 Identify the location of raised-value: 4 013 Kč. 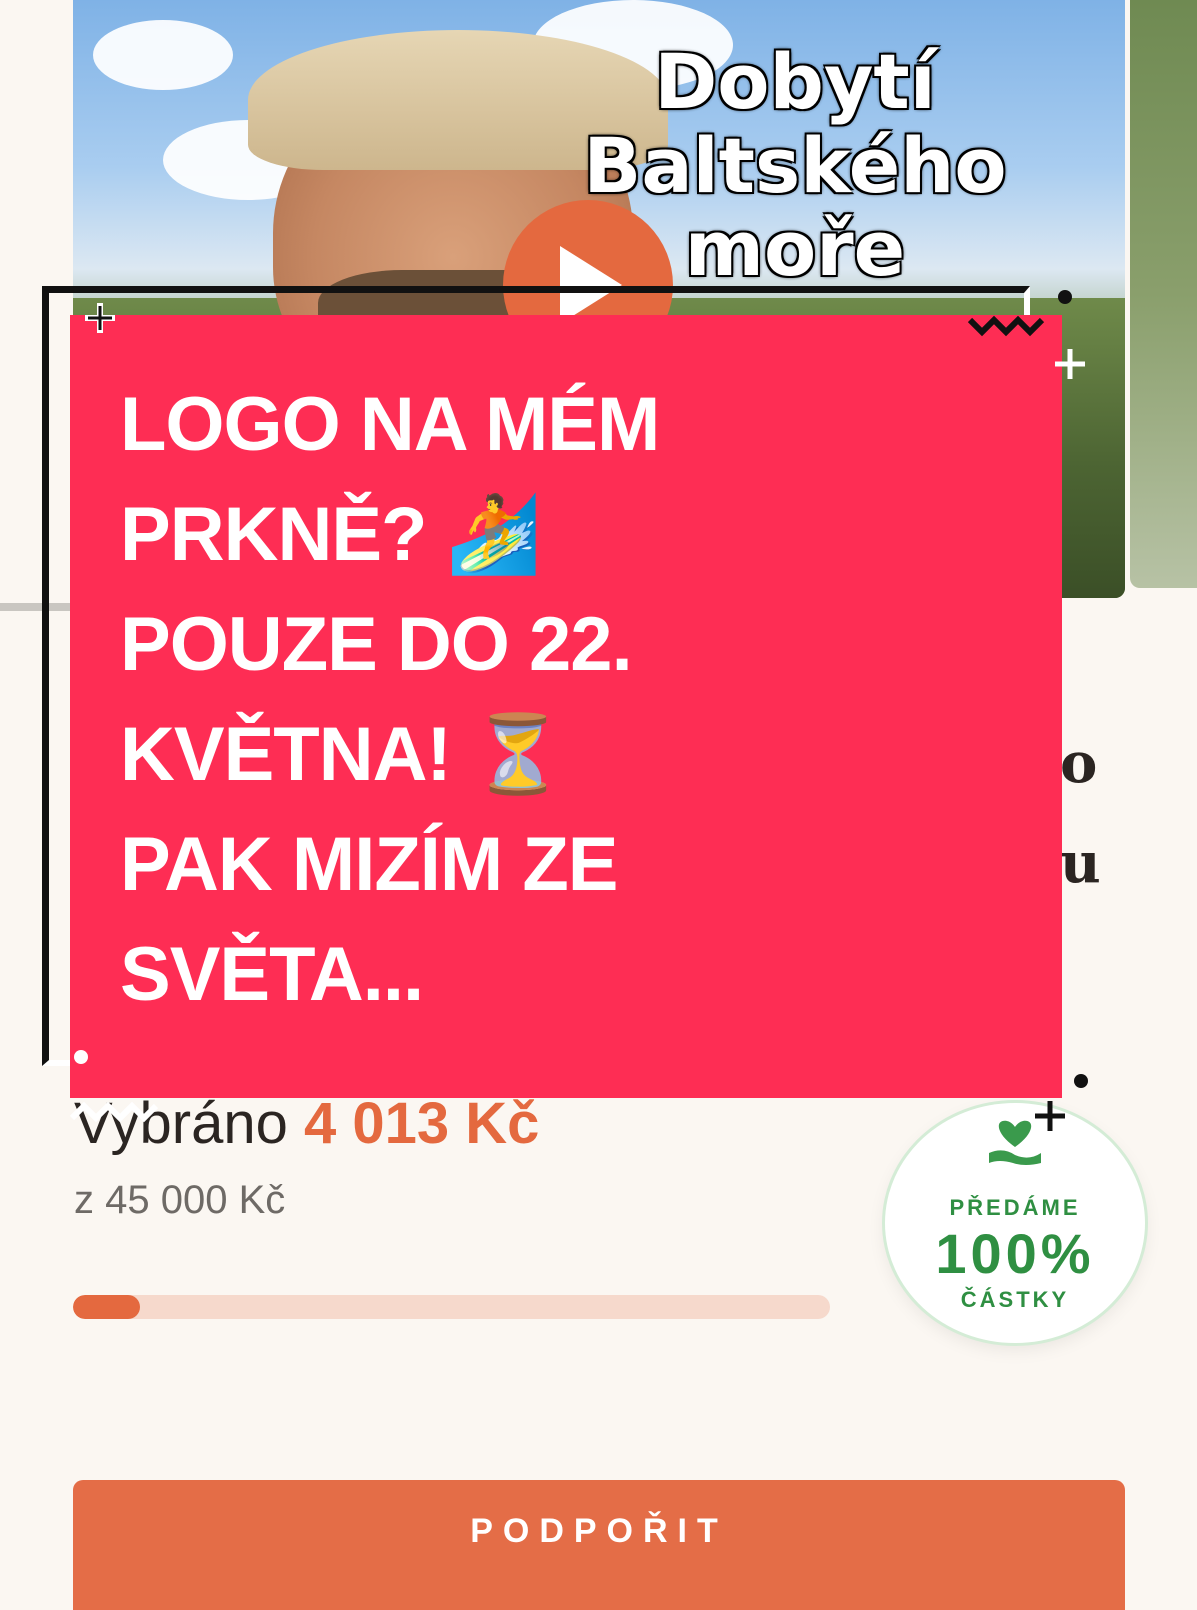
(422, 1123).